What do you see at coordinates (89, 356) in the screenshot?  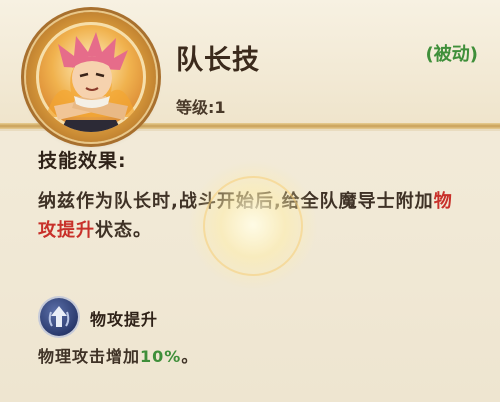 I see `buff-desc-prefix: 物理攻击增加` at bounding box center [89, 356].